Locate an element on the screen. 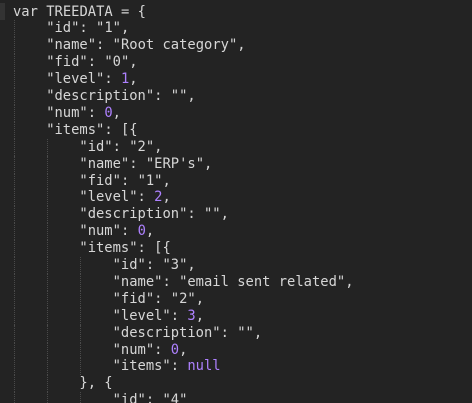 Image resolution: width=472 pixels, height=403 pixels. string-token: "email sent related" is located at coordinates (262, 281).